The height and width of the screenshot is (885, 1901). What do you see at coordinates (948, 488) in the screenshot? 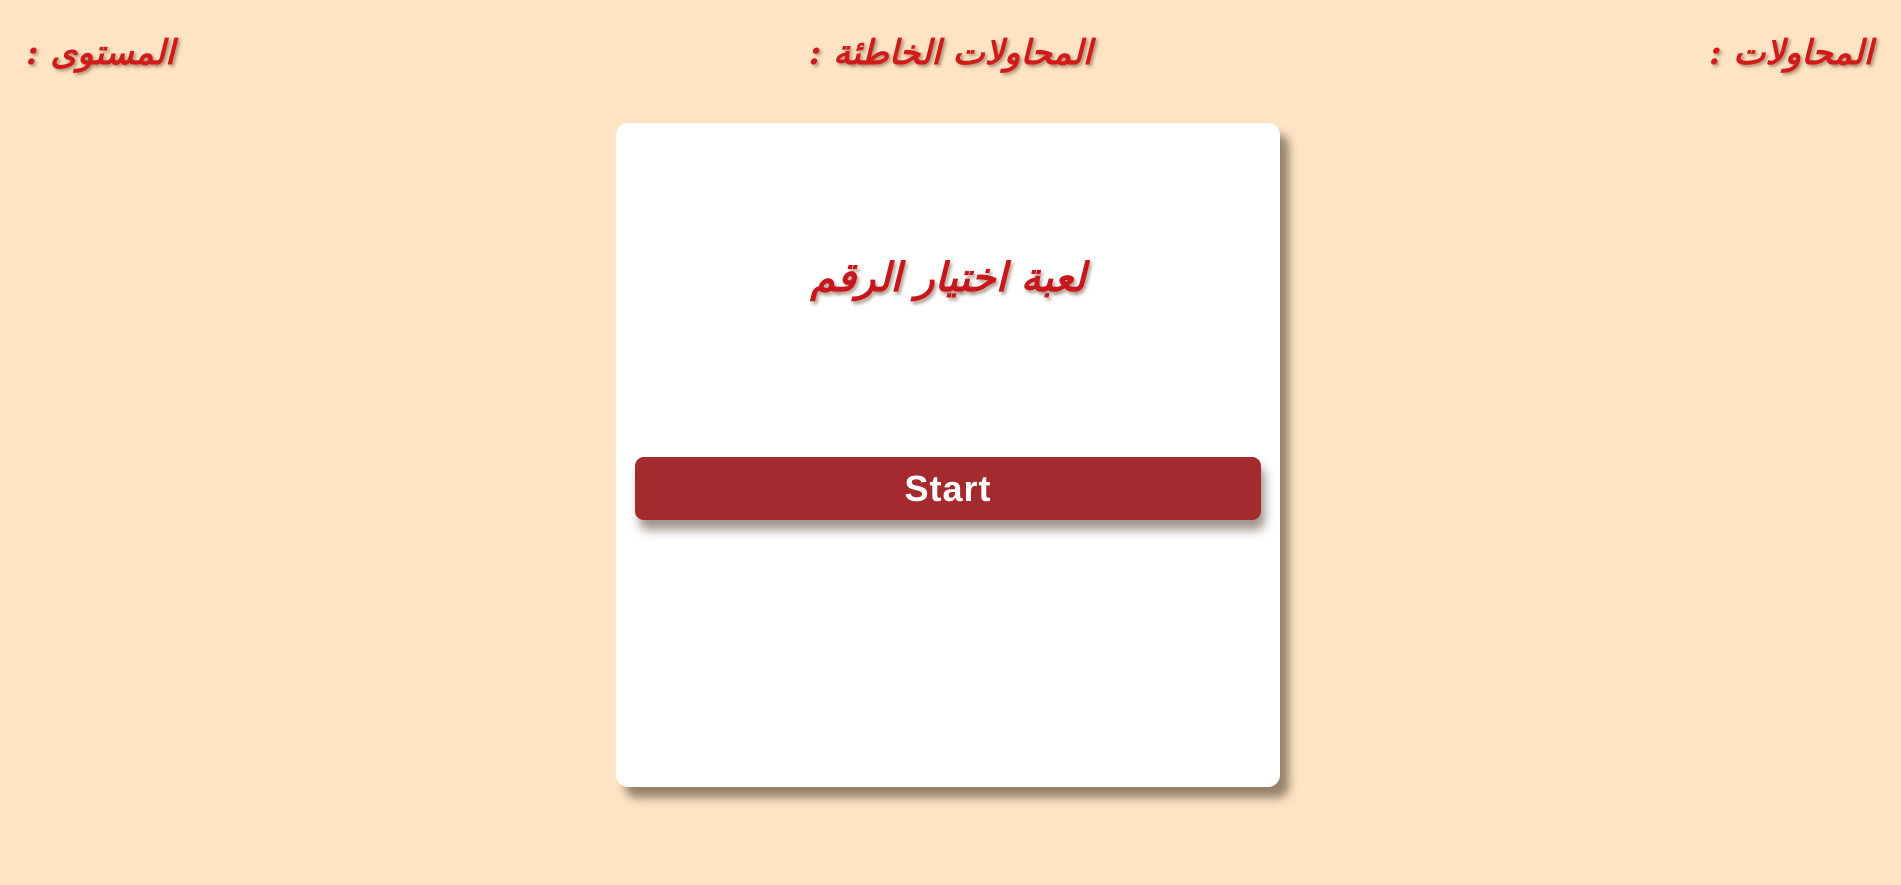
I see `start-button: Start` at bounding box center [948, 488].